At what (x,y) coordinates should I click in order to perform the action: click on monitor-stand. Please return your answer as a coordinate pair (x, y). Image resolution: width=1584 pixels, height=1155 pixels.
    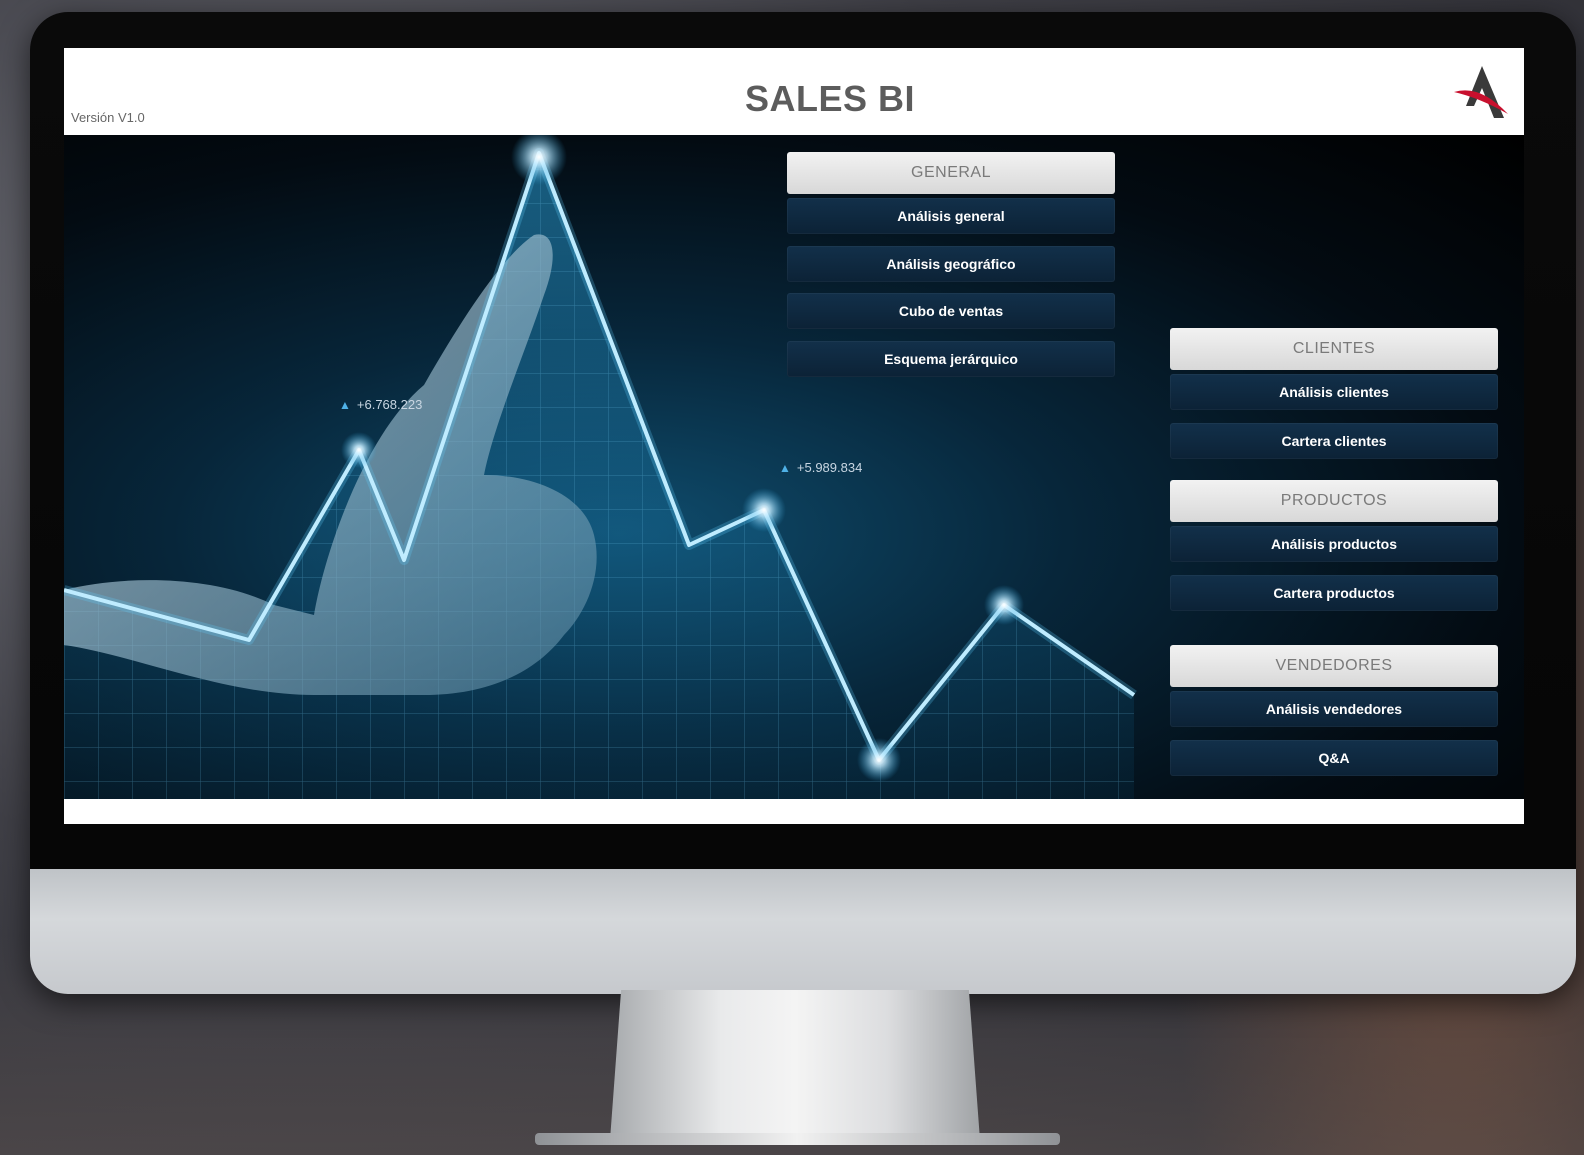
    Looking at the image, I should click on (795, 1065).